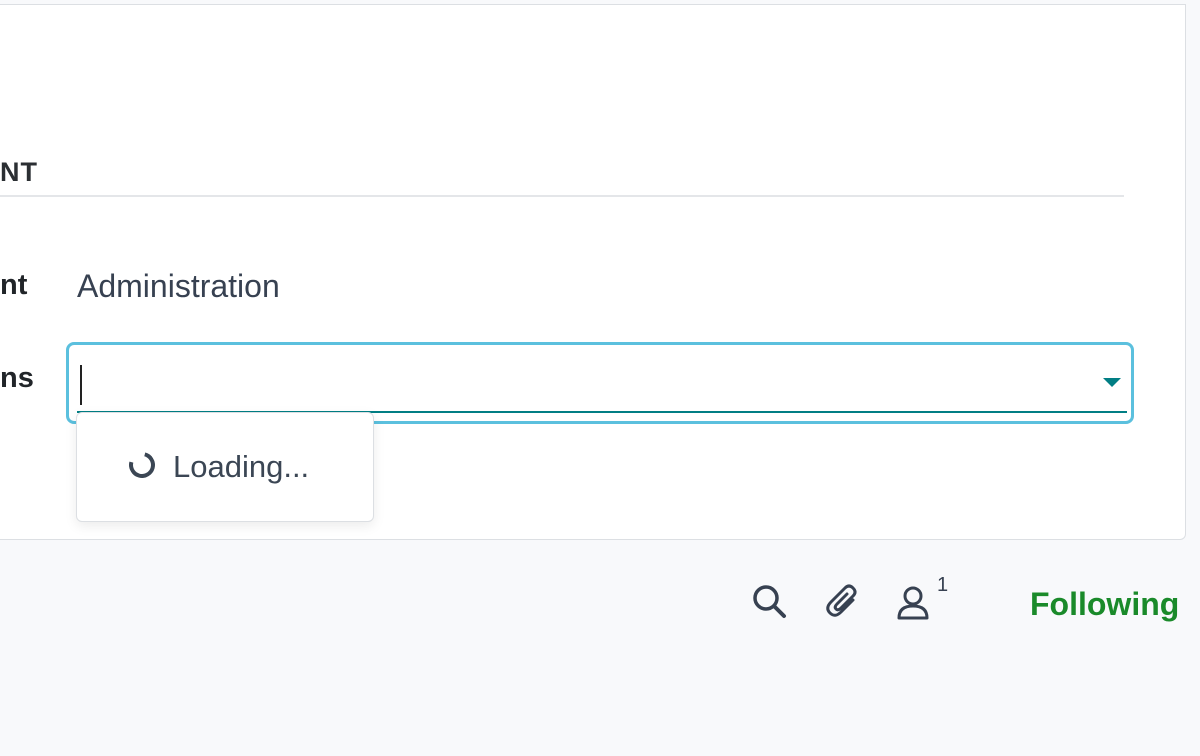 The width and height of the screenshot is (1200, 756). Describe the element at coordinates (841, 600) in the screenshot. I see `paperclip-icon` at that location.